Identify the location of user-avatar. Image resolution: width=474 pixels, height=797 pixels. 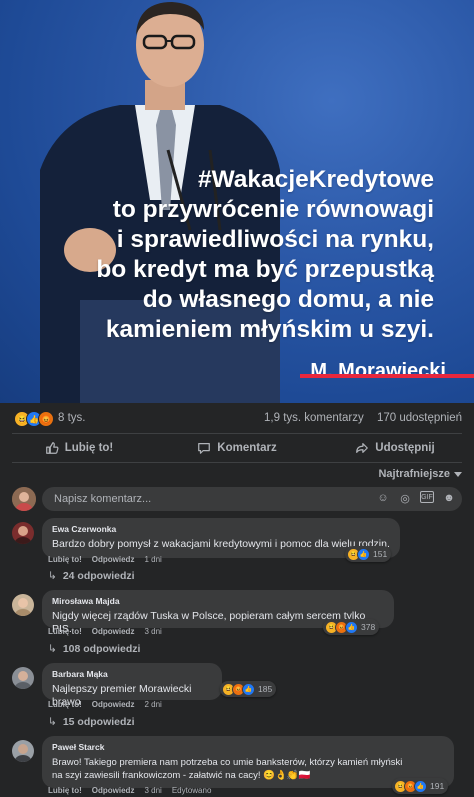
(24, 499).